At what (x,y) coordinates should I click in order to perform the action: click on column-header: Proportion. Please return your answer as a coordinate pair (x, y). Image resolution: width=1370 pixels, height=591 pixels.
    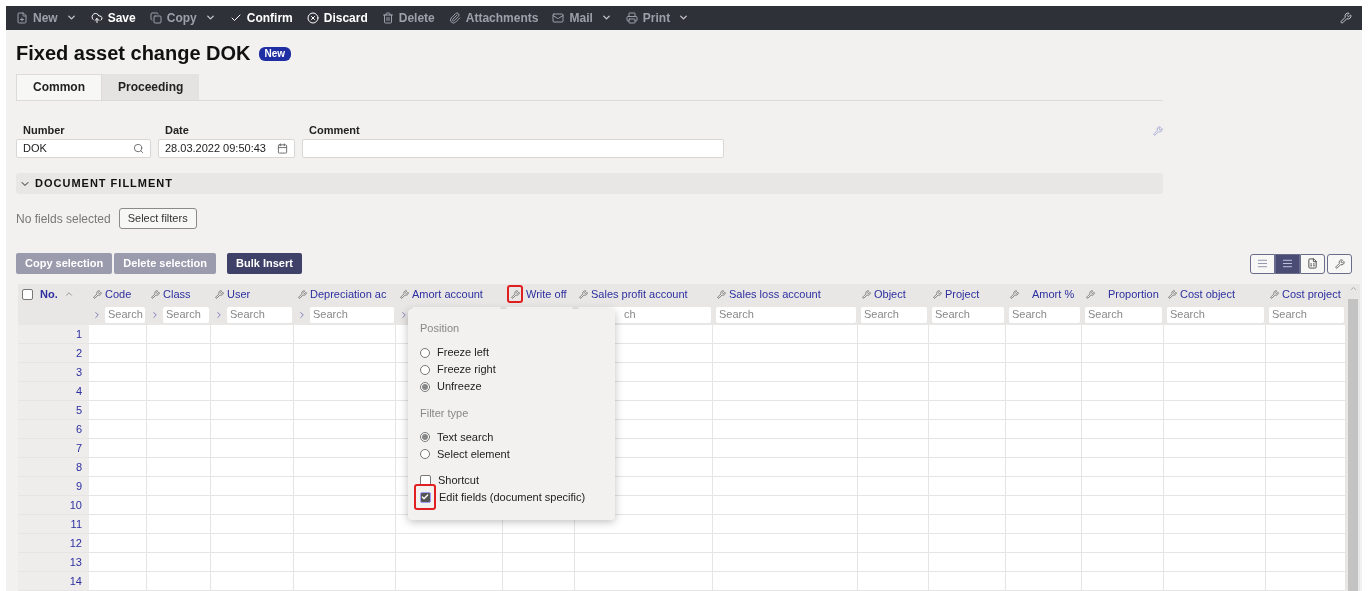
    Looking at the image, I should click on (1133, 294).